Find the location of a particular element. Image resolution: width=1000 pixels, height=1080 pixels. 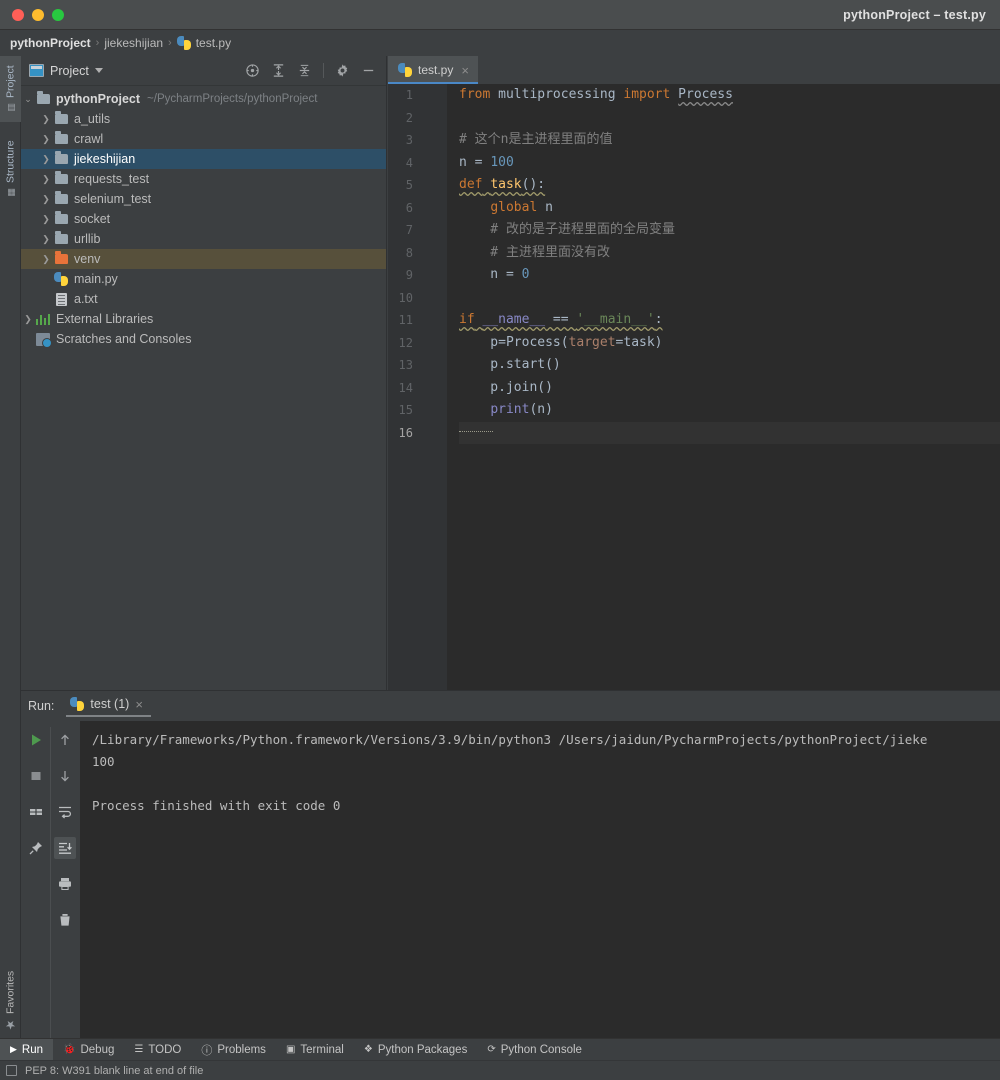

tree-label: pythonProject is located at coordinates (98, 99).